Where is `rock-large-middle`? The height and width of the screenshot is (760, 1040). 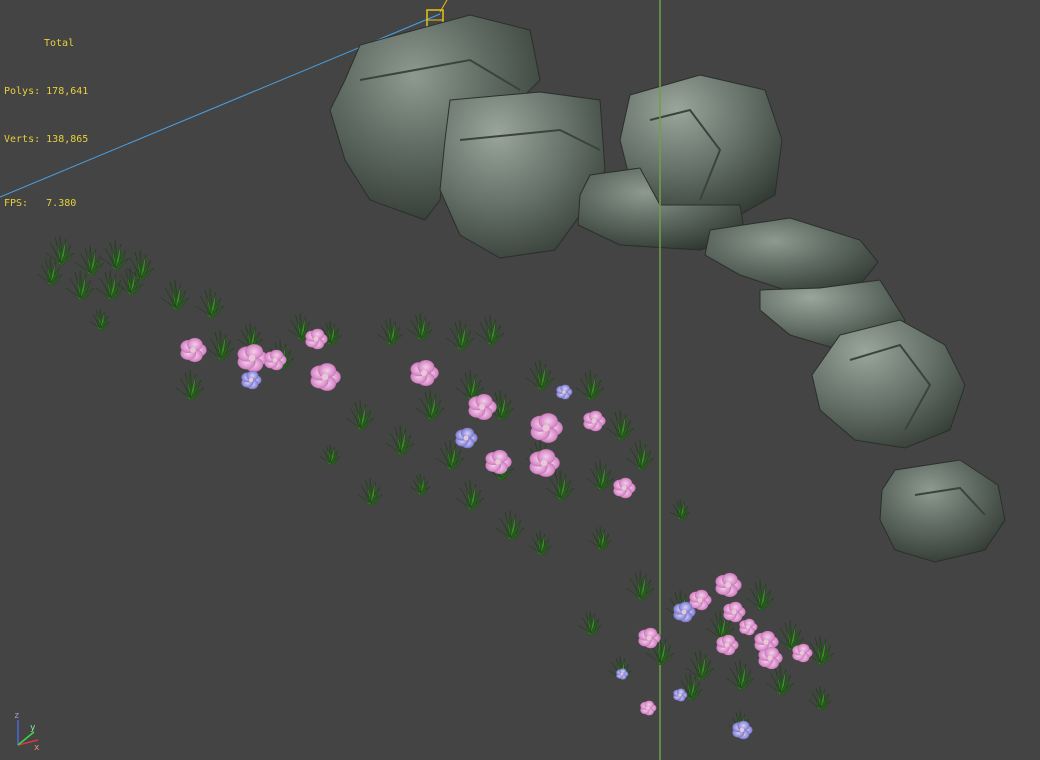
rock-large-middle is located at coordinates (522, 175).